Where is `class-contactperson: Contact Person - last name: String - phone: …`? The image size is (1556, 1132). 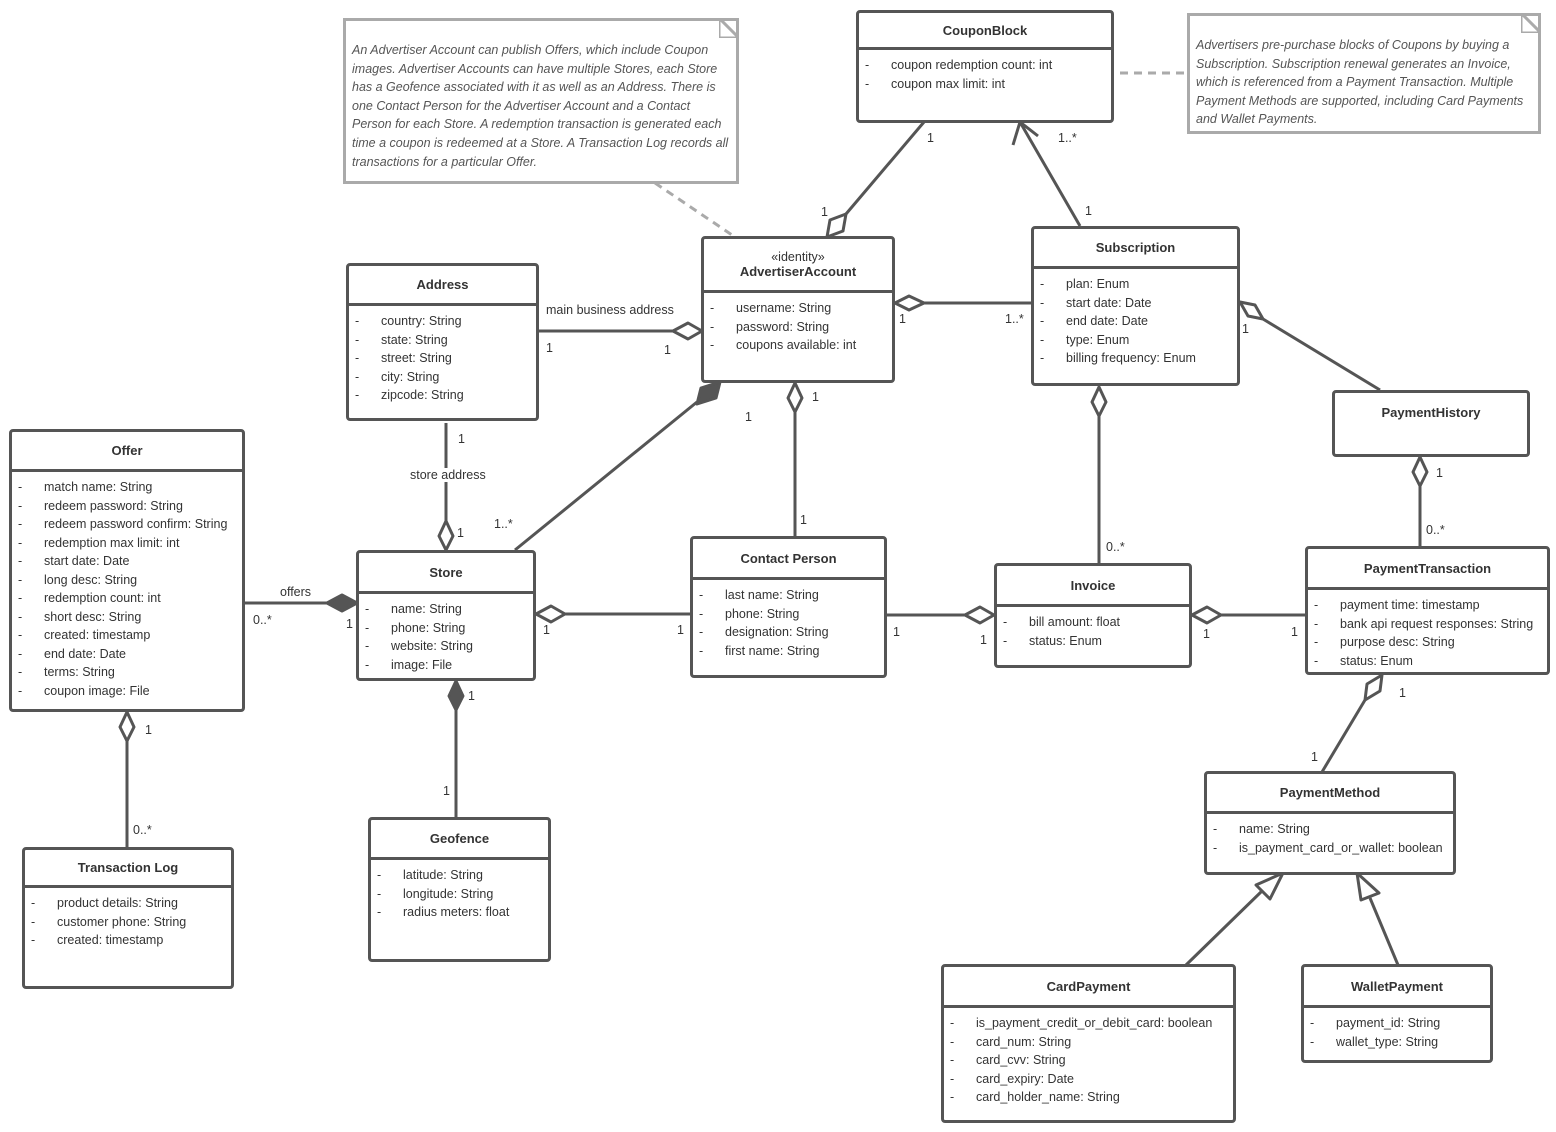 class-contactperson: Contact Person - last name: String - phone: … is located at coordinates (788, 607).